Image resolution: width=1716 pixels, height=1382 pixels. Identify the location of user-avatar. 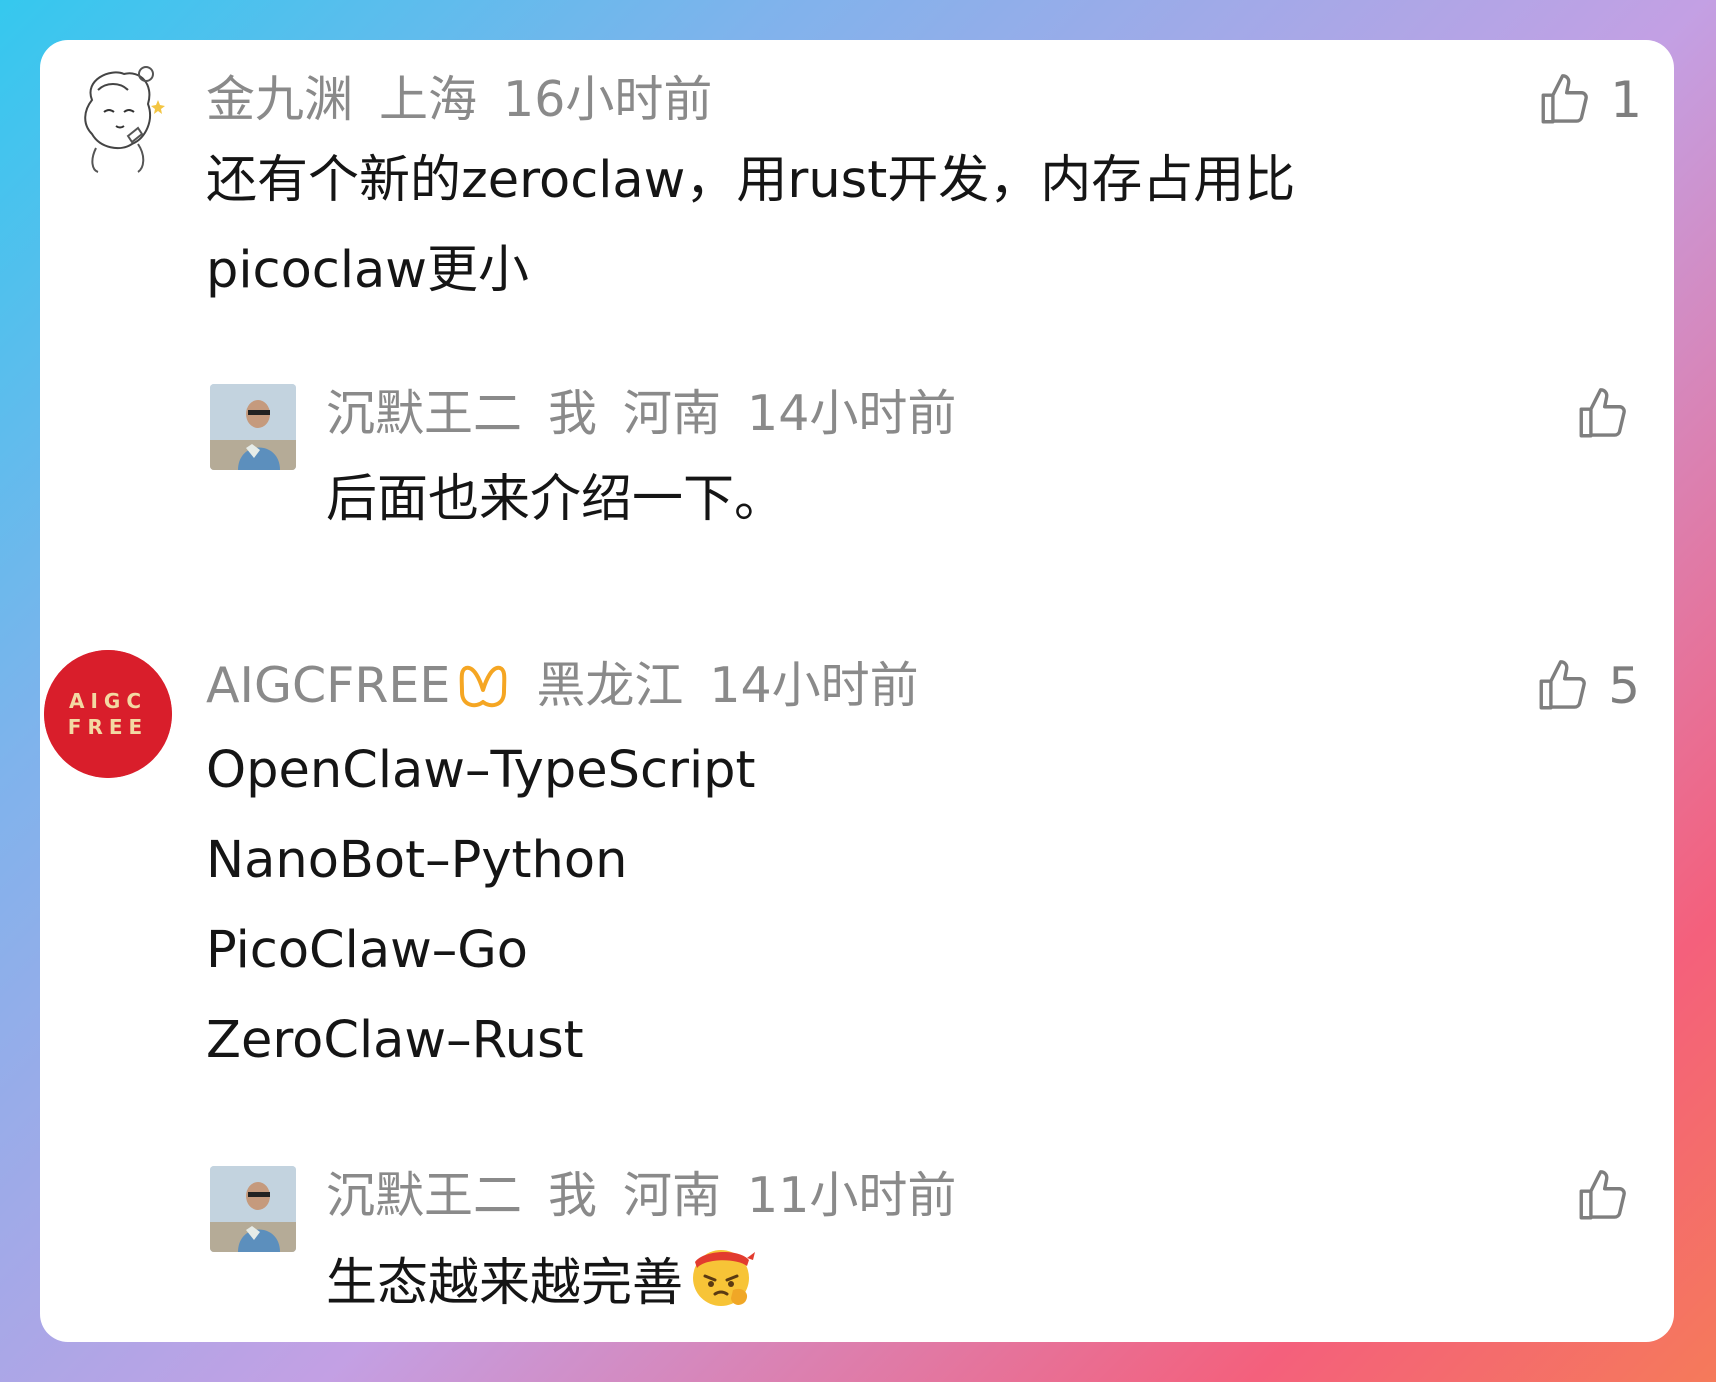
(115, 117).